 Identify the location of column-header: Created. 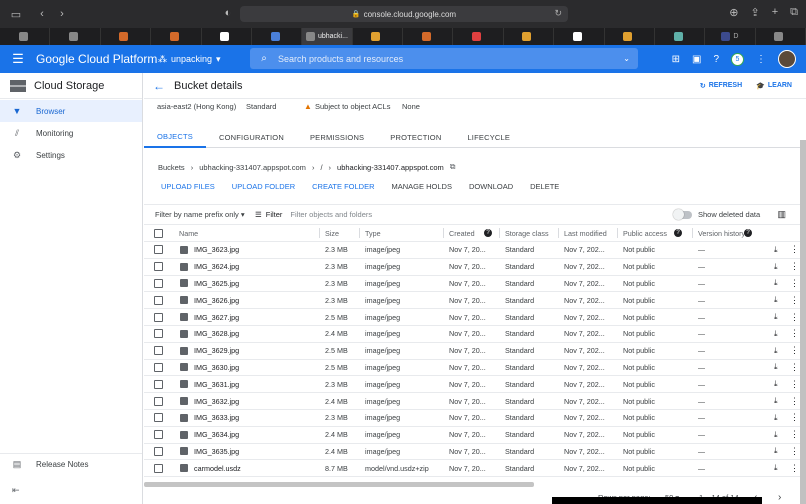
(462, 233).